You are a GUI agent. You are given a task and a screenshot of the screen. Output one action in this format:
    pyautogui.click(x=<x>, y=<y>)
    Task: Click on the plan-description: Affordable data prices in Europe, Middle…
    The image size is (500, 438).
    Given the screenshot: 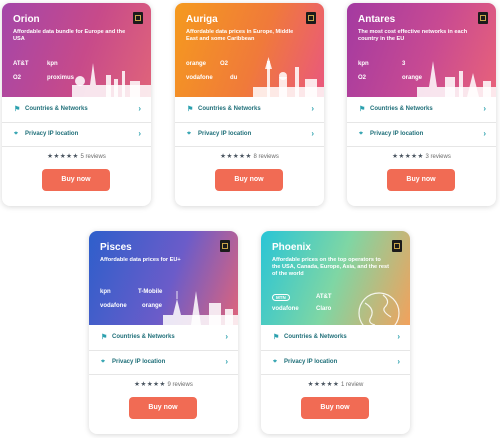 What is the action you would take?
    pyautogui.click(x=240, y=35)
    